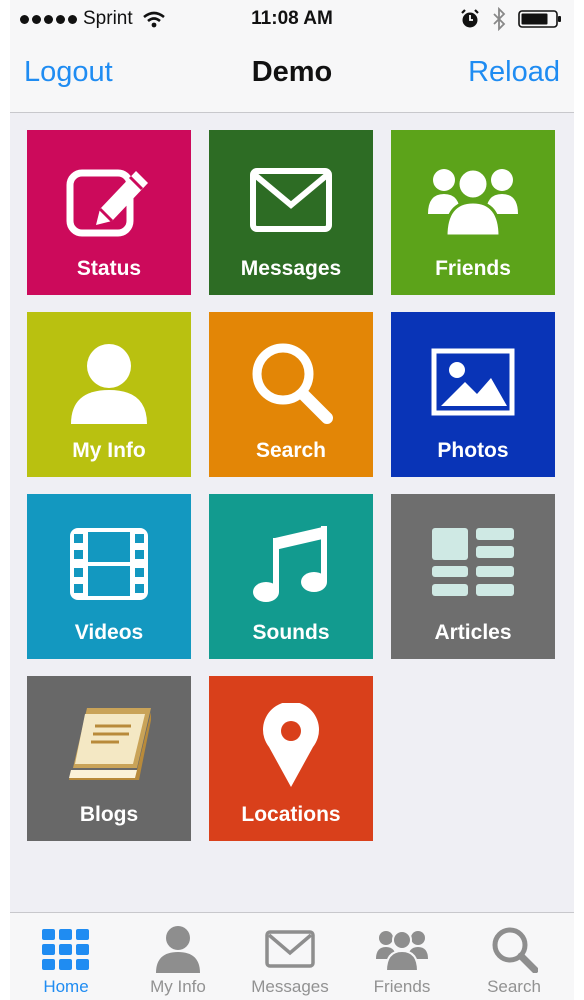  I want to click on tile-search: Search, so click(291, 394).